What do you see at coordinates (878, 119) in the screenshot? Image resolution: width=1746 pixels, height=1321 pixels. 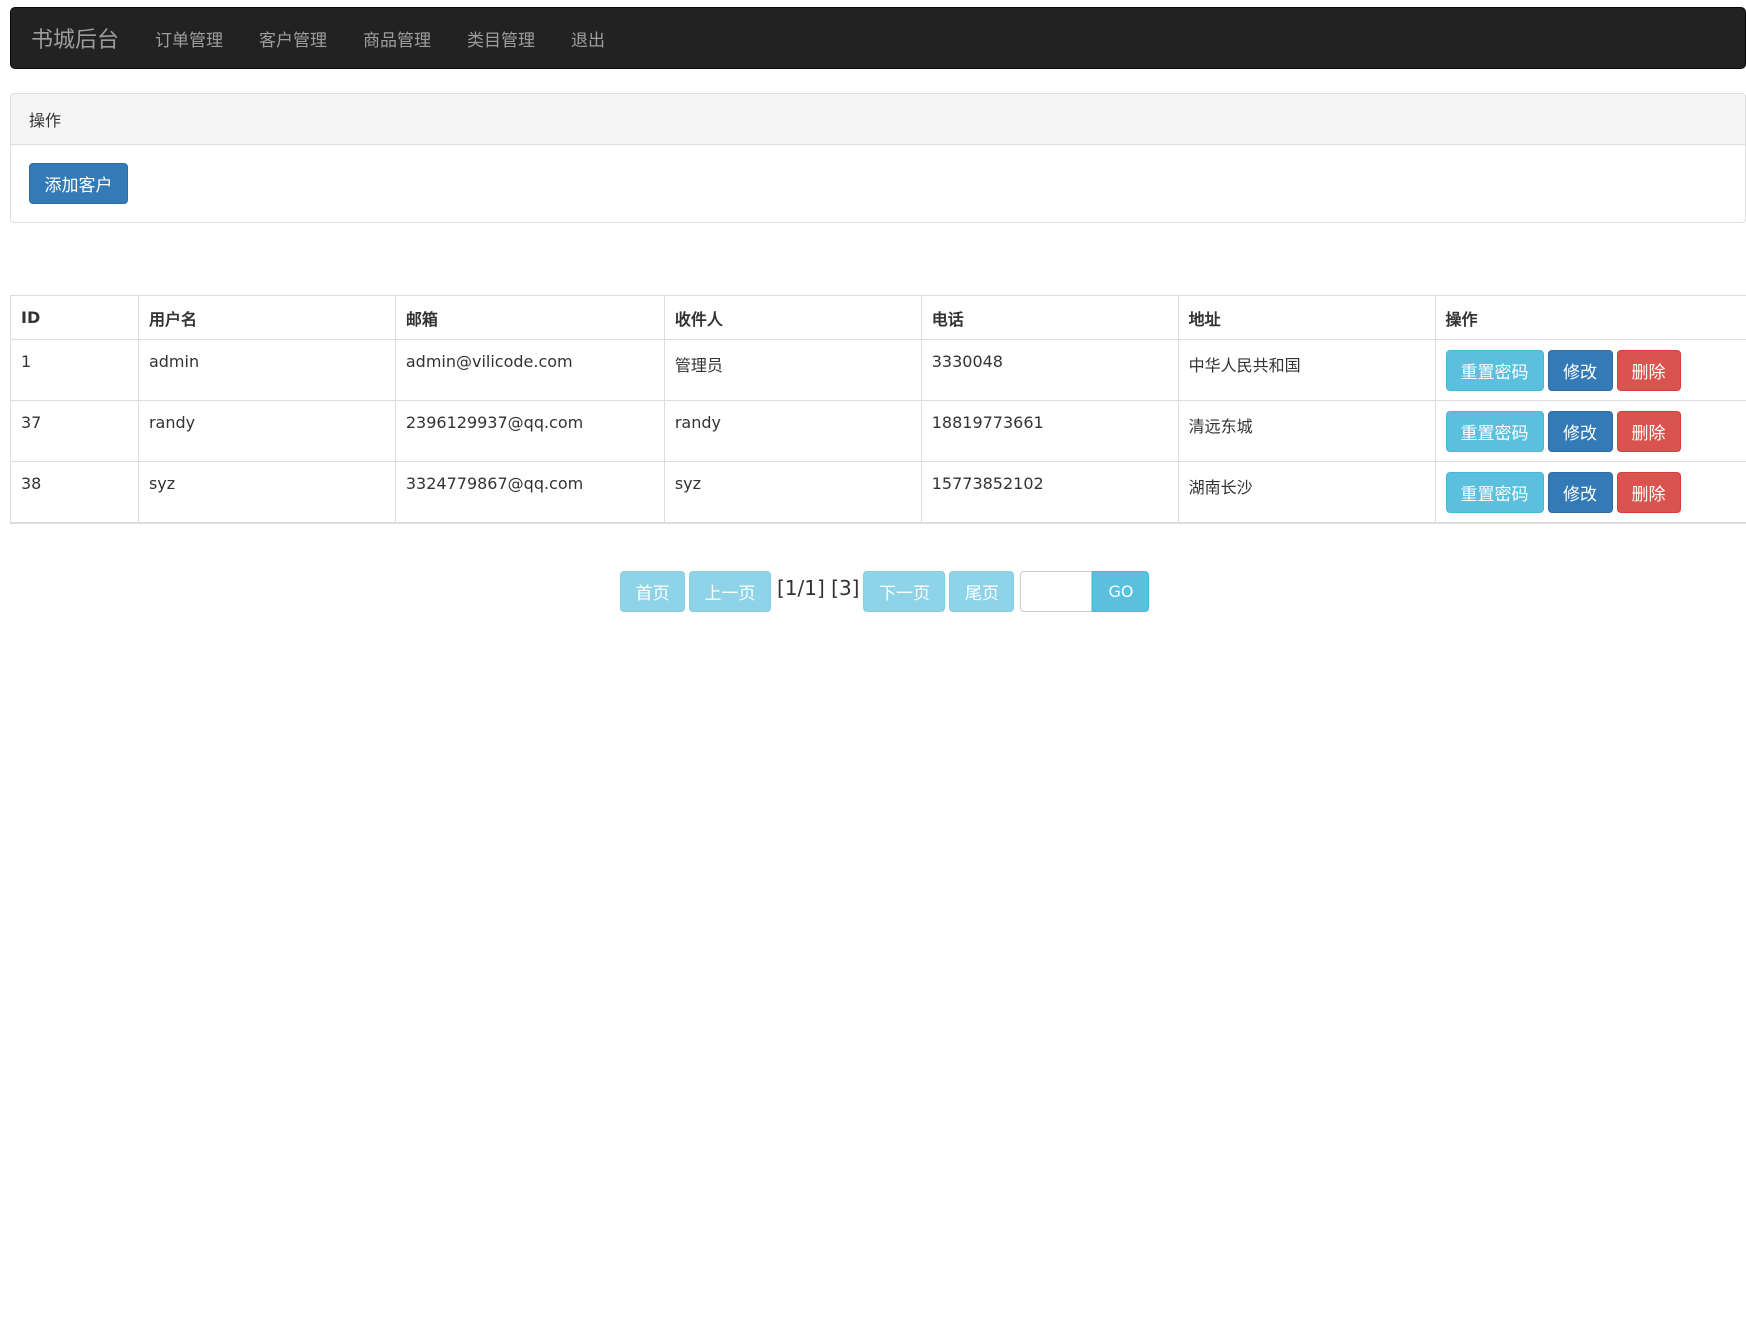 I see `panel-heading: 操作` at bounding box center [878, 119].